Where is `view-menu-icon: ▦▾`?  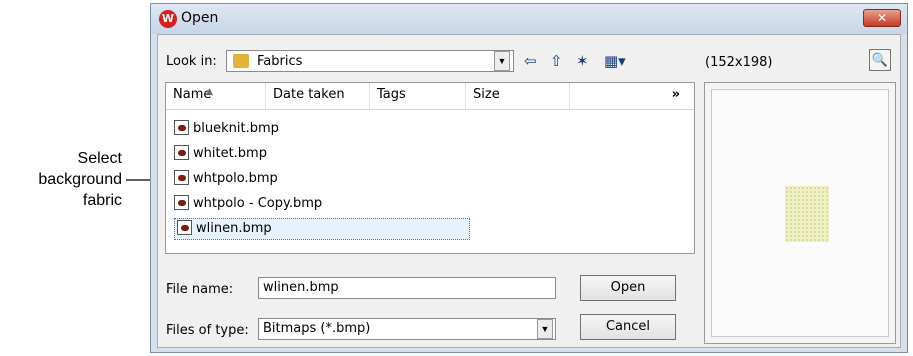
view-menu-icon: ▦▾ is located at coordinates (615, 61).